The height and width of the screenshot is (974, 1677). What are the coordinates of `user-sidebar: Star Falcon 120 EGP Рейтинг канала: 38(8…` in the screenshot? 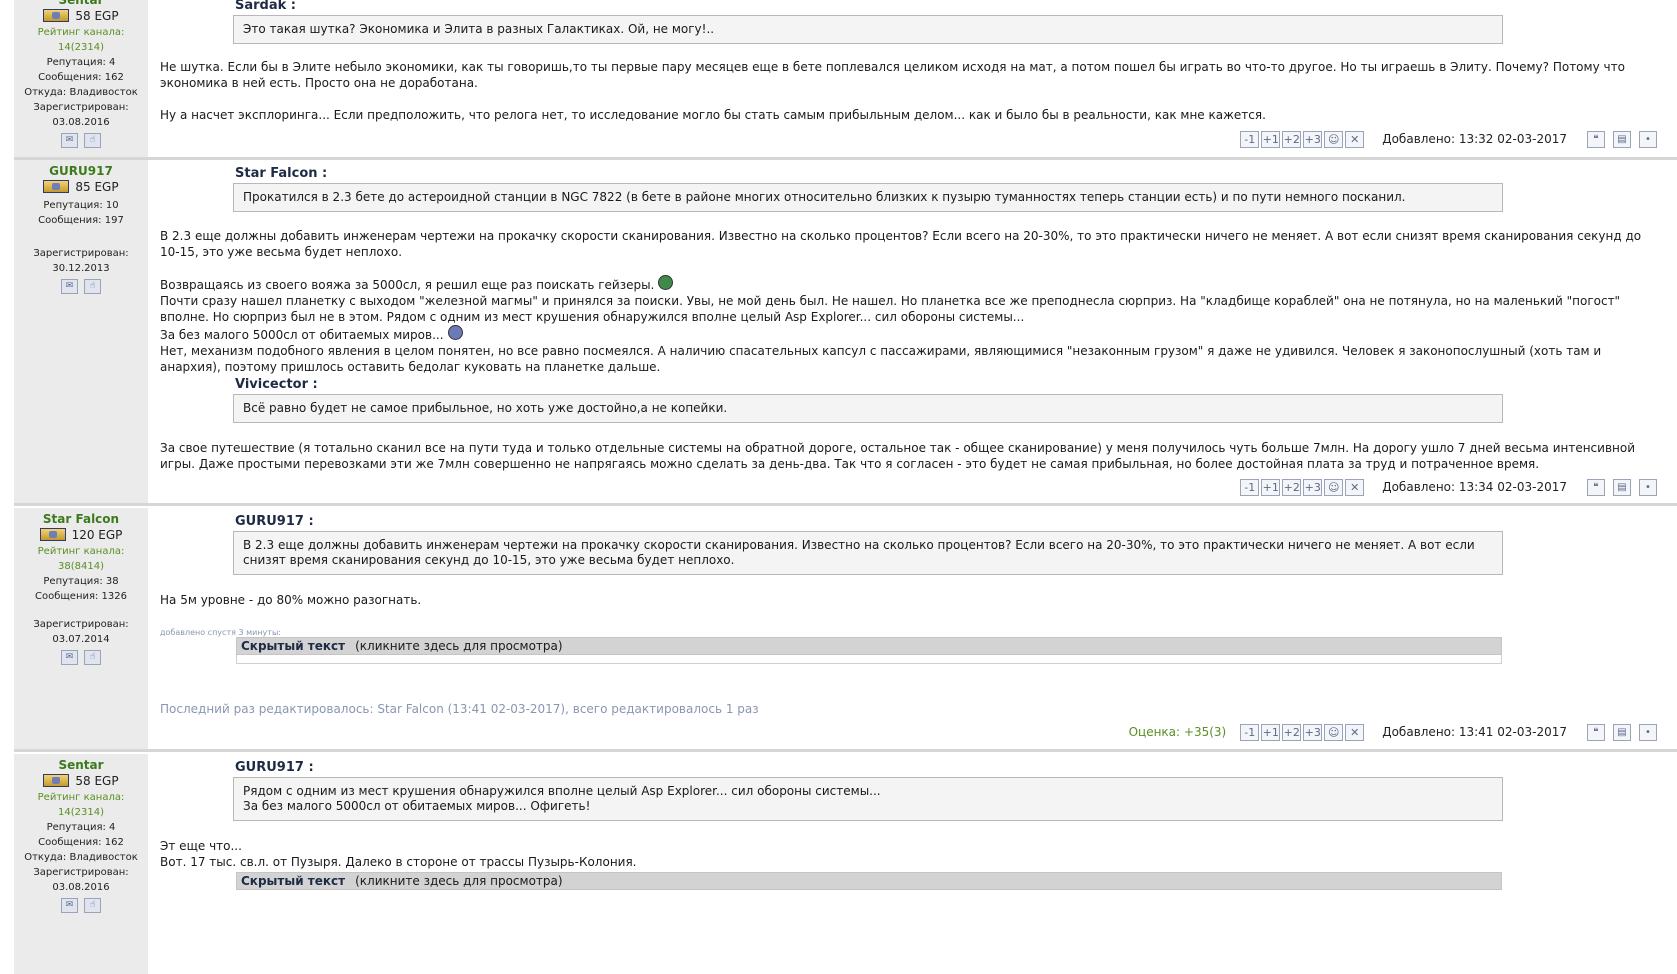 It's located at (81, 628).